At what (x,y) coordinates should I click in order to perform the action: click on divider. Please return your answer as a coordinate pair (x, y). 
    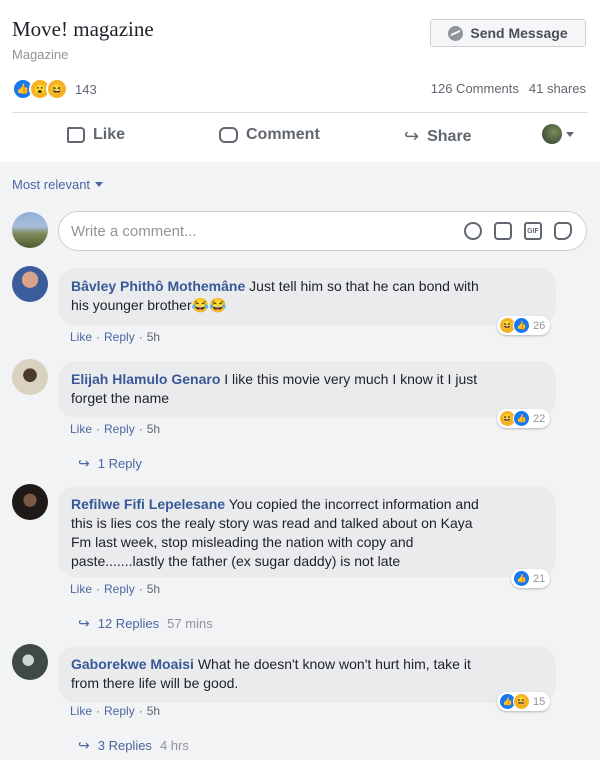
    Looking at the image, I should click on (300, 112).